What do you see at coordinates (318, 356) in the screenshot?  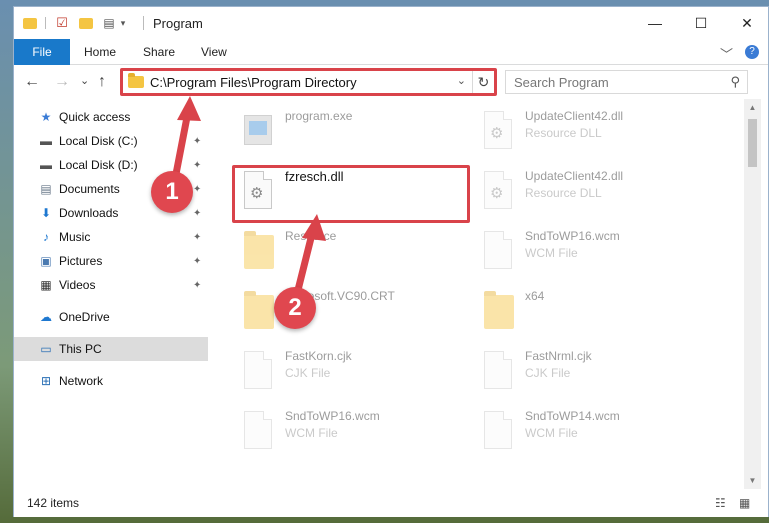 I see `file-name: FastKorn.cjk` at bounding box center [318, 356].